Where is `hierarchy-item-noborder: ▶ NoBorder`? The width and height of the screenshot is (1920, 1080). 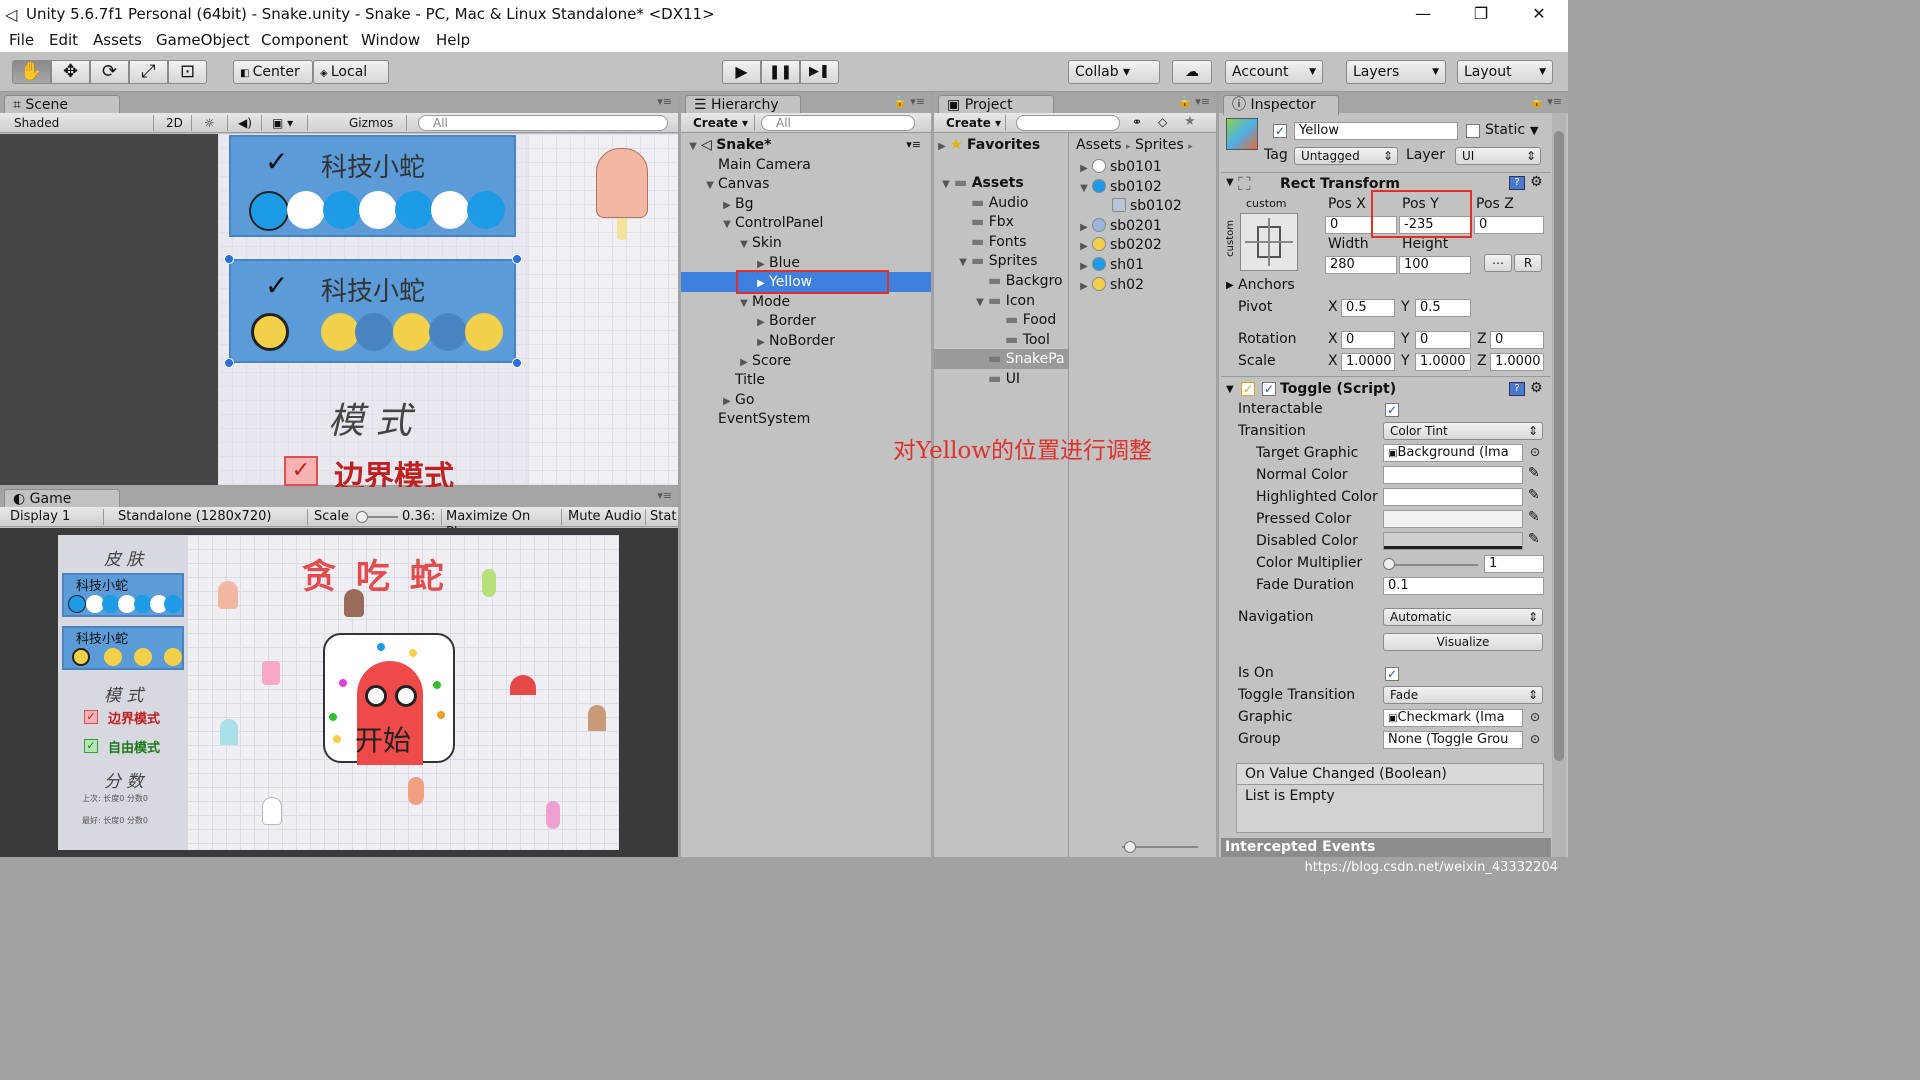
hierarchy-item-noborder: ▶ NoBorder is located at coordinates (808, 341).